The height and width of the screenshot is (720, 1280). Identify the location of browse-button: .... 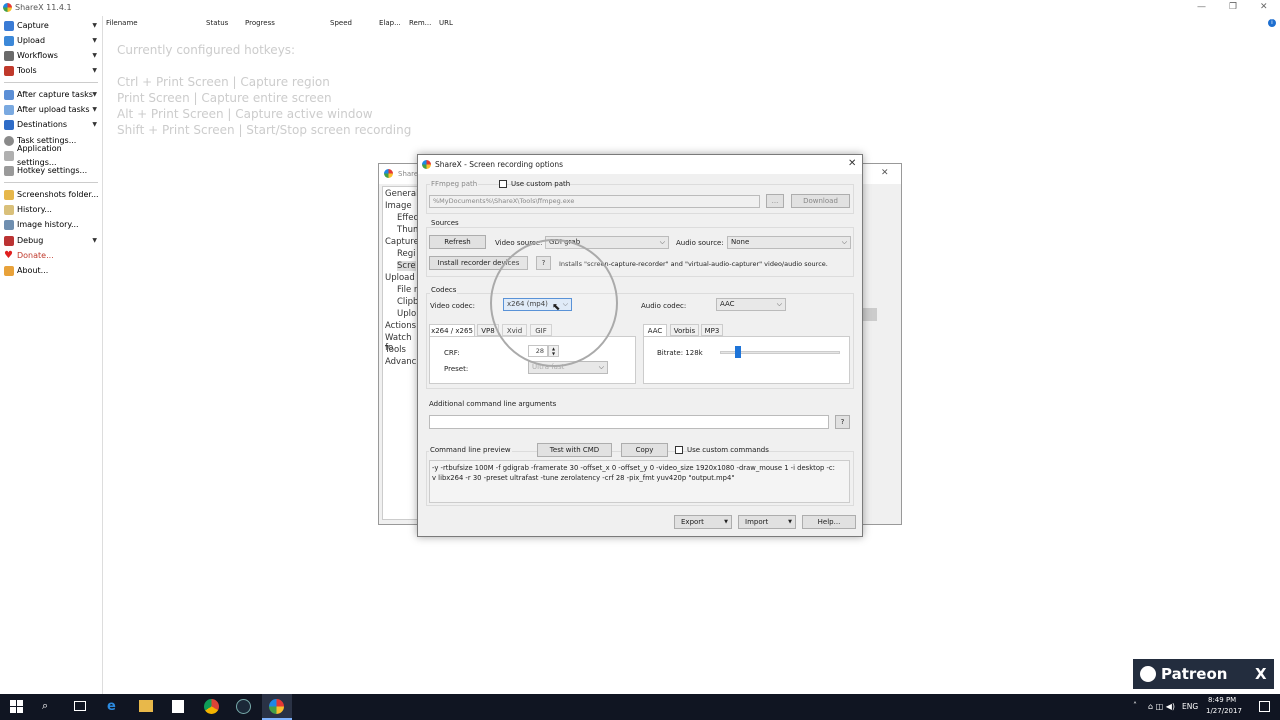
(775, 201).